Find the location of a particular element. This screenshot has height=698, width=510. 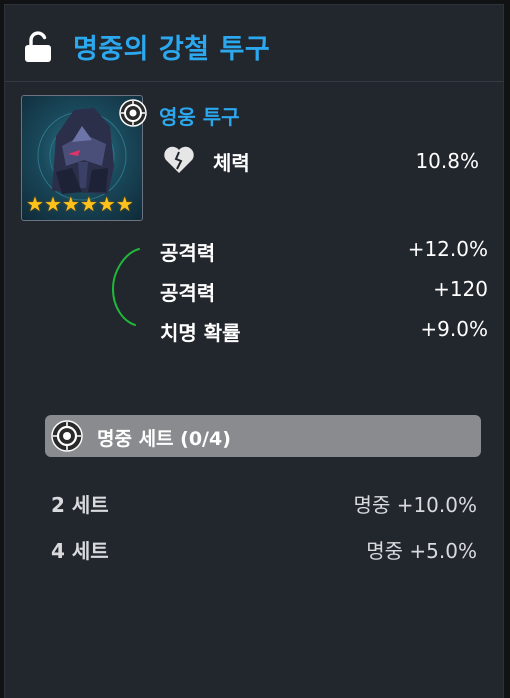

sub-stat-label: 치명 확률 is located at coordinates (200, 333).